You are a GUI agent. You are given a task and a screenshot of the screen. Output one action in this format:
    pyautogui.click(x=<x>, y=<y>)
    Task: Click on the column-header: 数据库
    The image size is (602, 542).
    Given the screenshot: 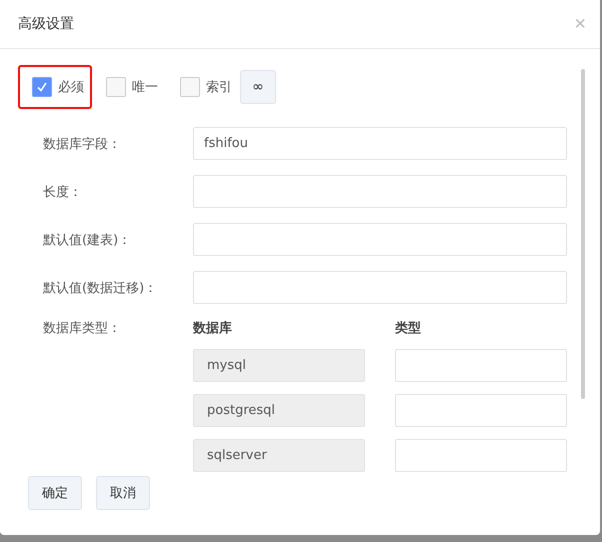 What is the action you would take?
    pyautogui.click(x=213, y=328)
    